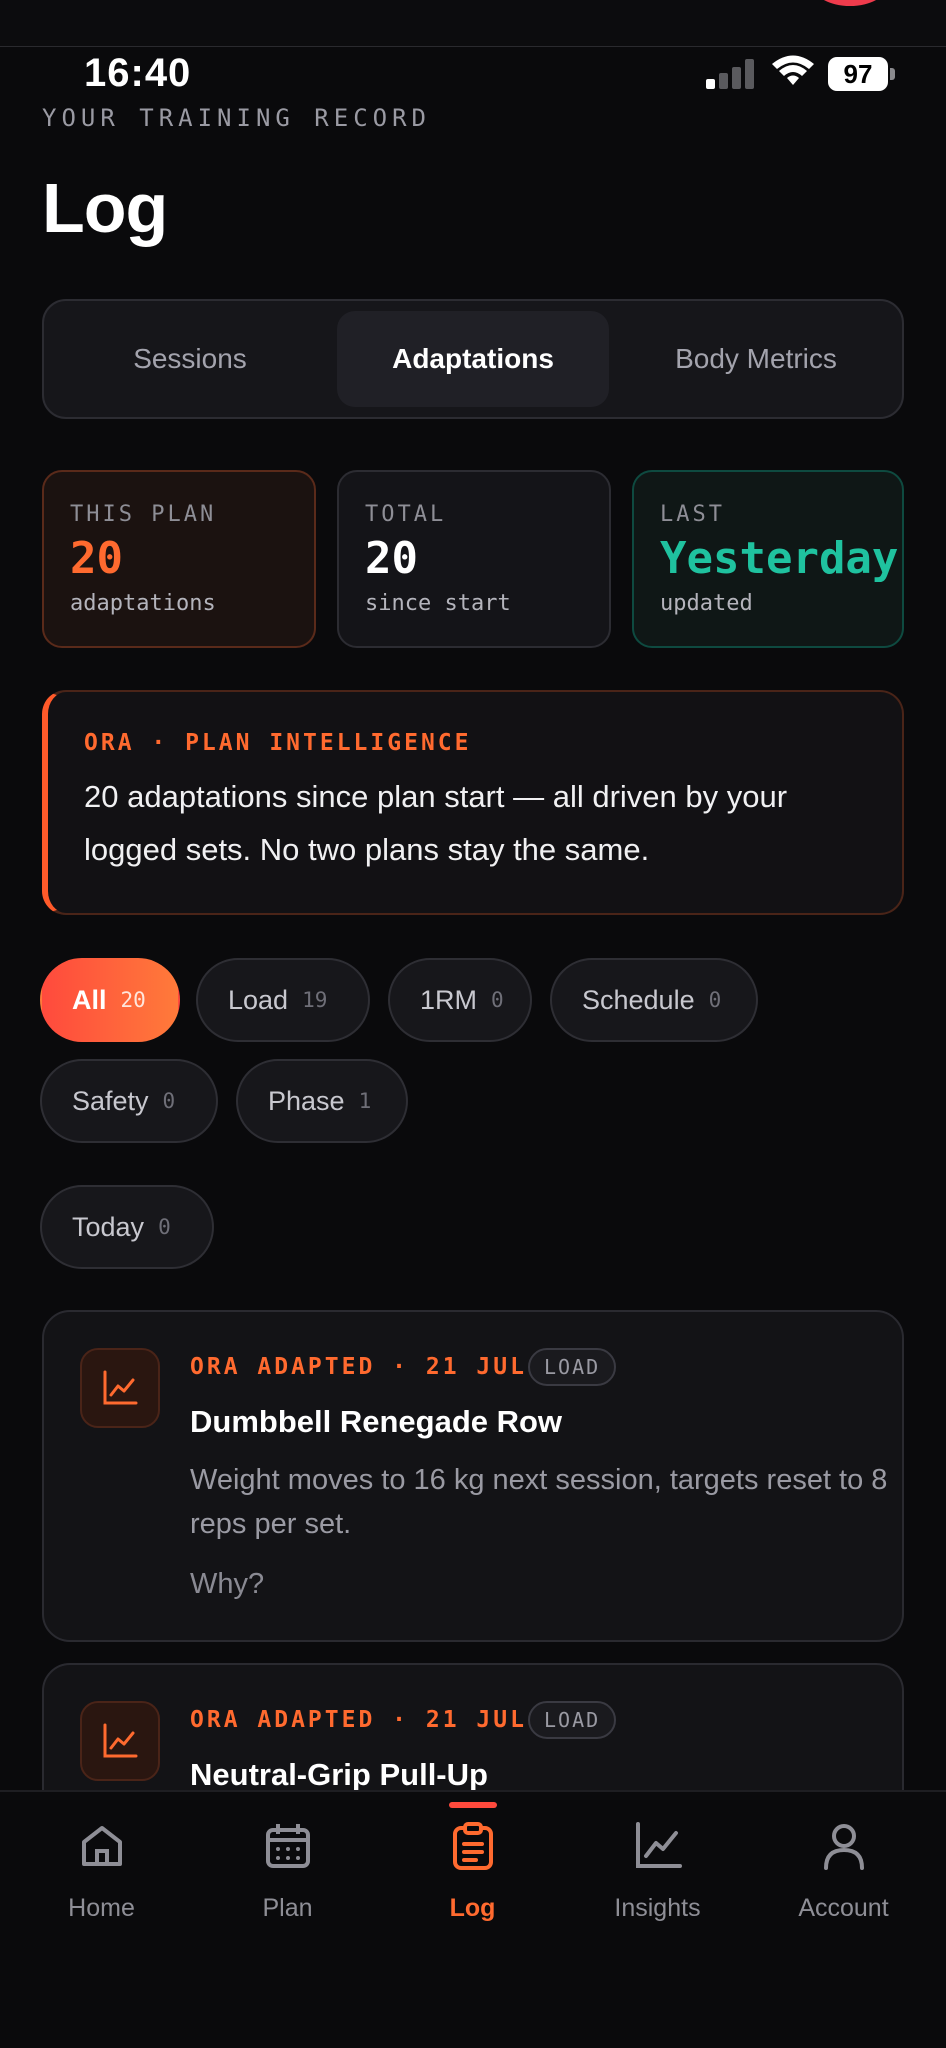 The width and height of the screenshot is (946, 2048). Describe the element at coordinates (376, 1421) in the screenshot. I see `card-title: Dumbbell Renegade Row` at that location.